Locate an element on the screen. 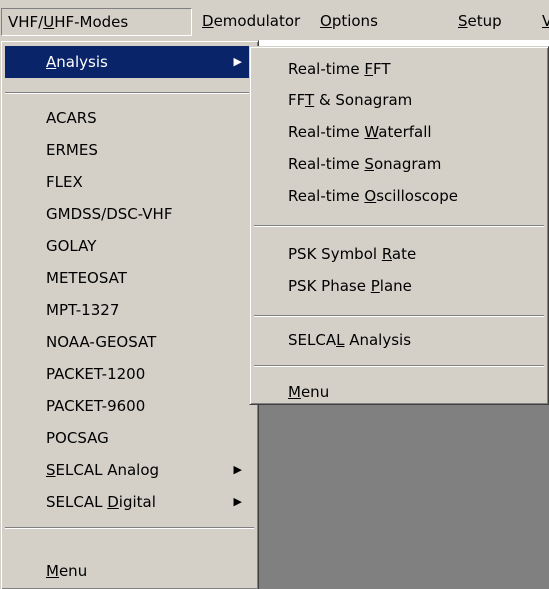 The image size is (549, 589). submenu-item-realtime-waterfall: Real-time Waterfall is located at coordinates (399, 132).